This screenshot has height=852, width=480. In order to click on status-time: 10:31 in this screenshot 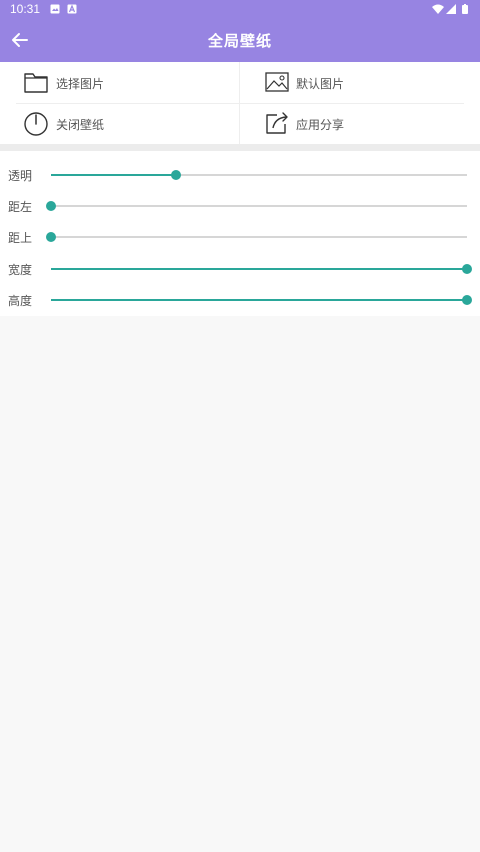, I will do `click(25, 9)`.